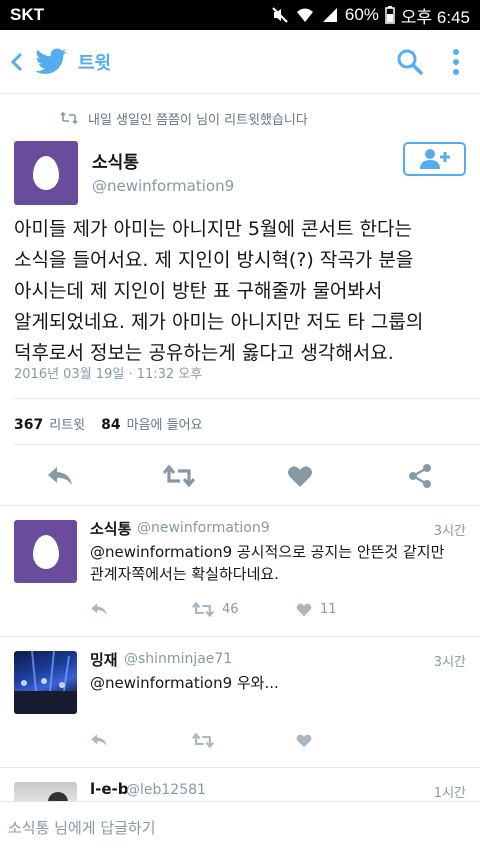 The width and height of the screenshot is (480, 853). Describe the element at coordinates (166, 790) in the screenshot. I see `reply-author-handle: @leb12581` at that location.